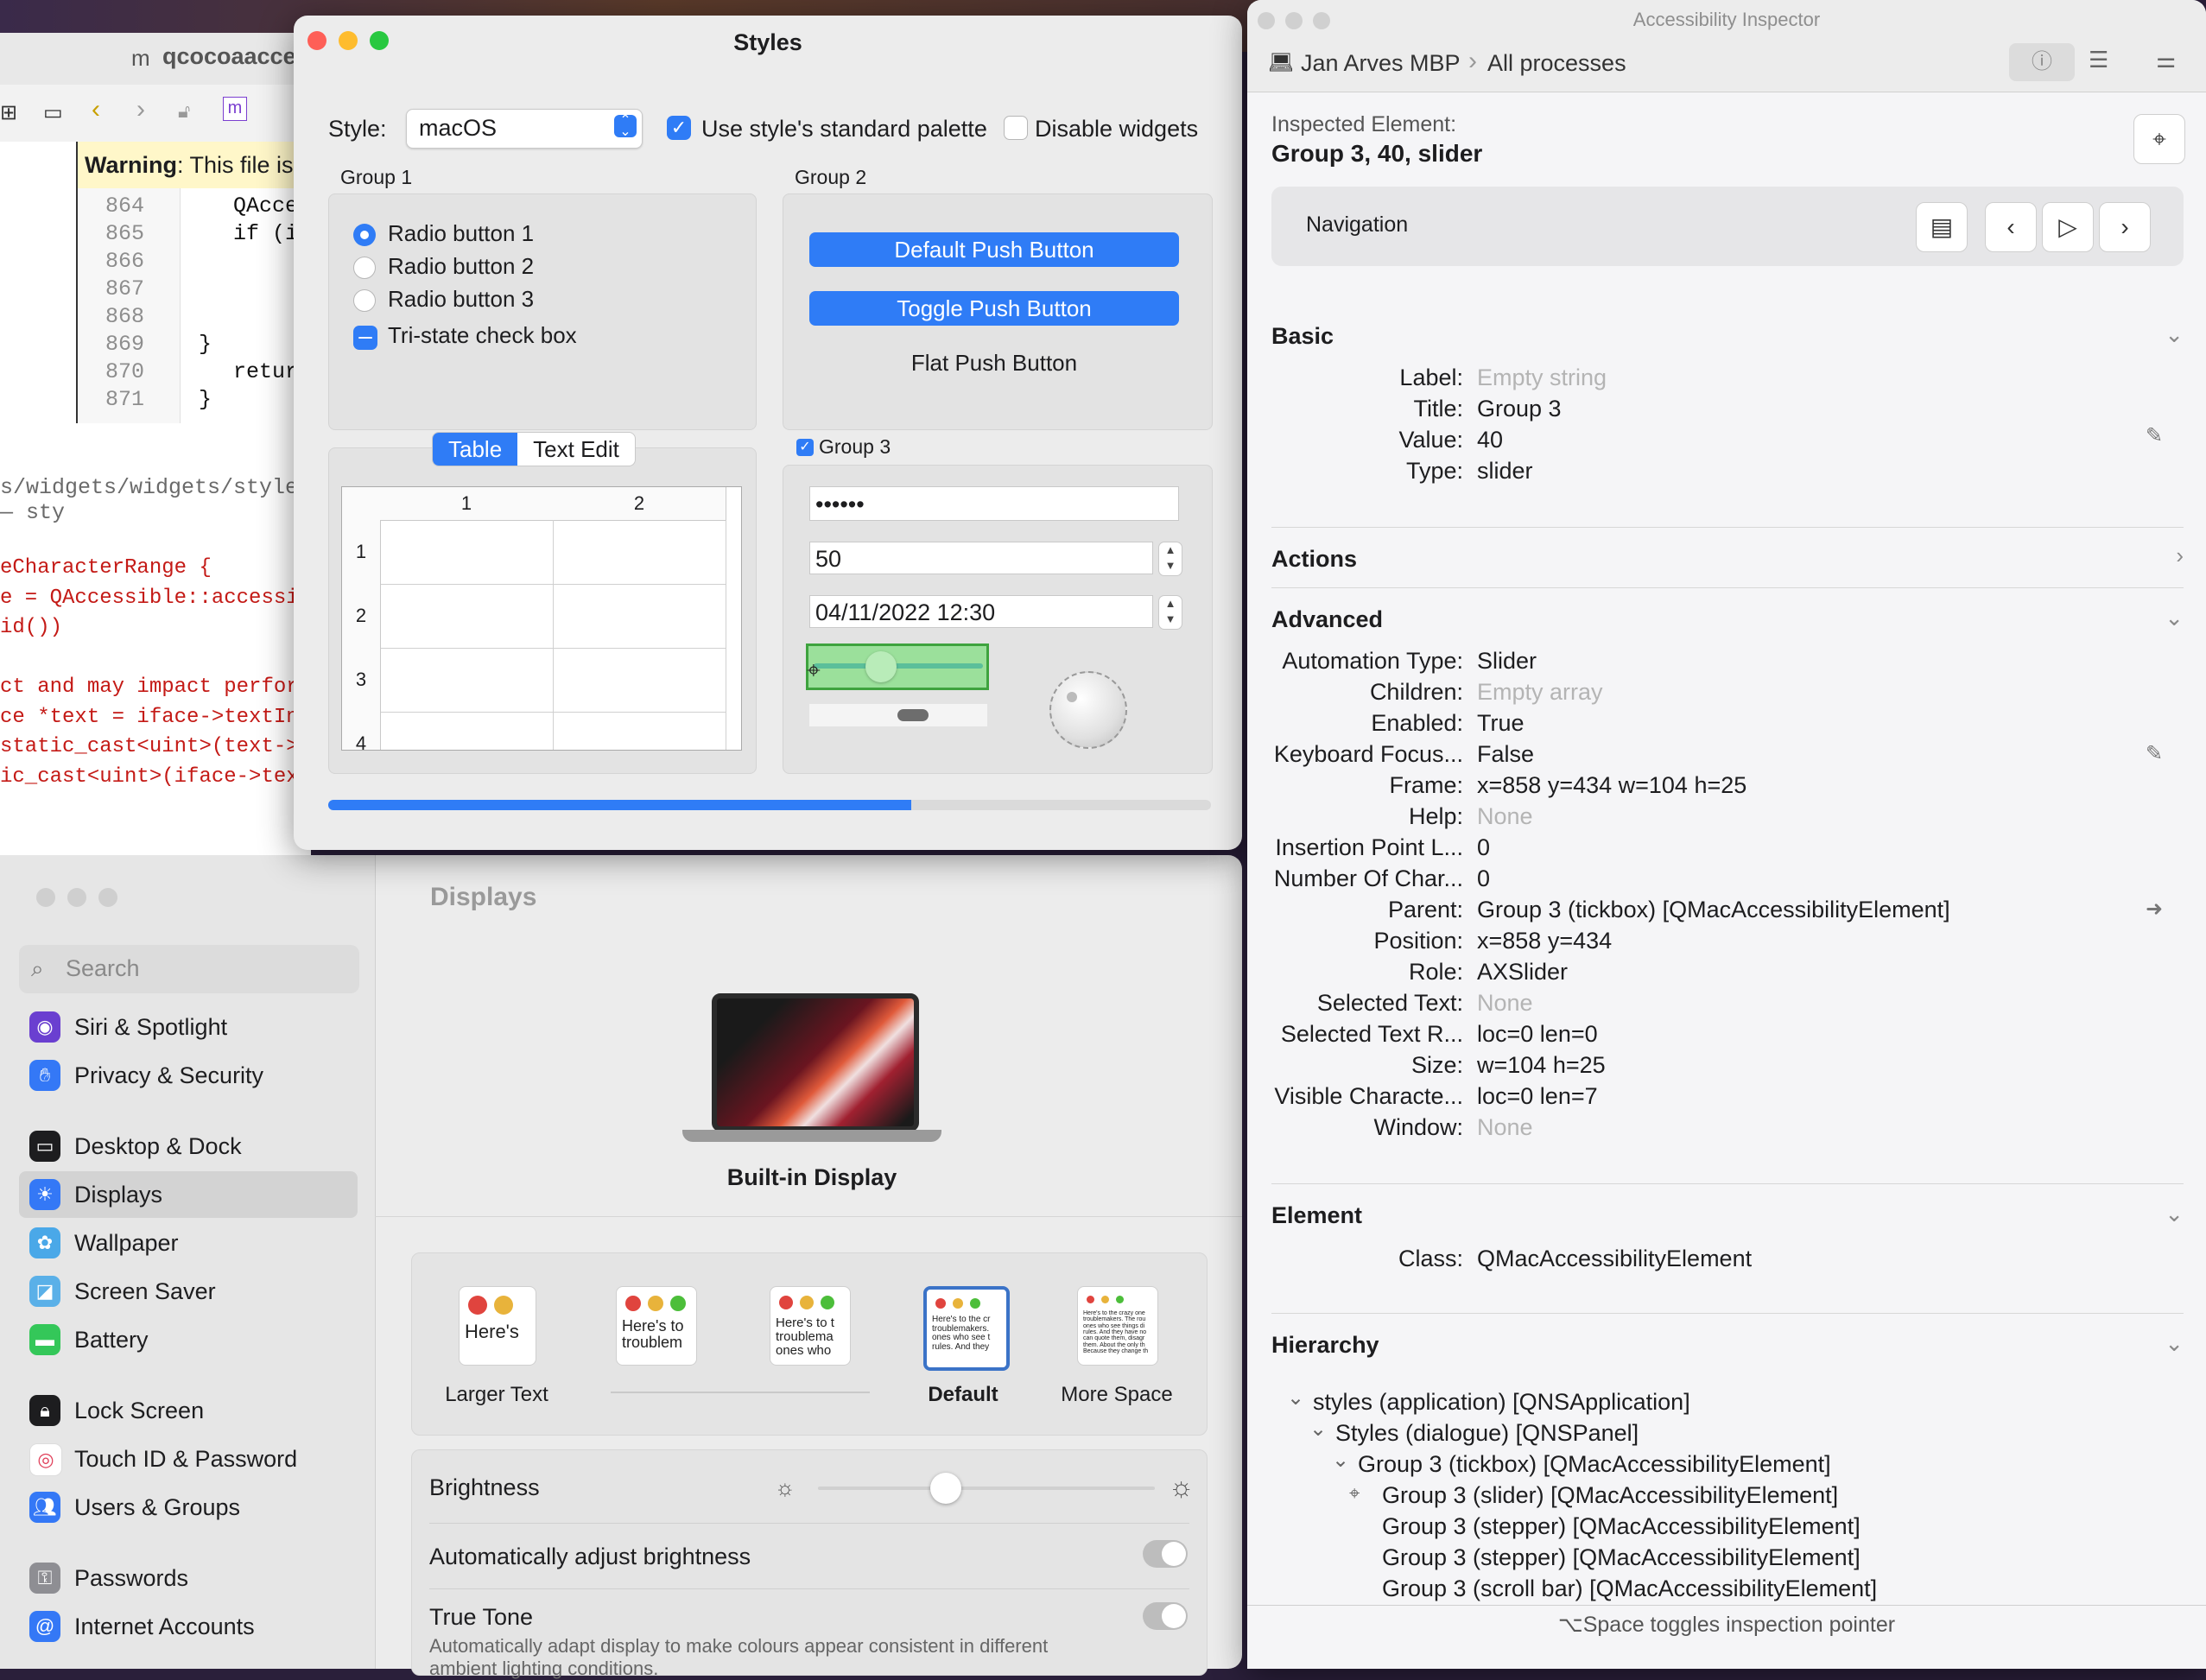 The height and width of the screenshot is (1680, 2206). What do you see at coordinates (1314, 559) in the screenshot?
I see `actions-section-title: Actions` at bounding box center [1314, 559].